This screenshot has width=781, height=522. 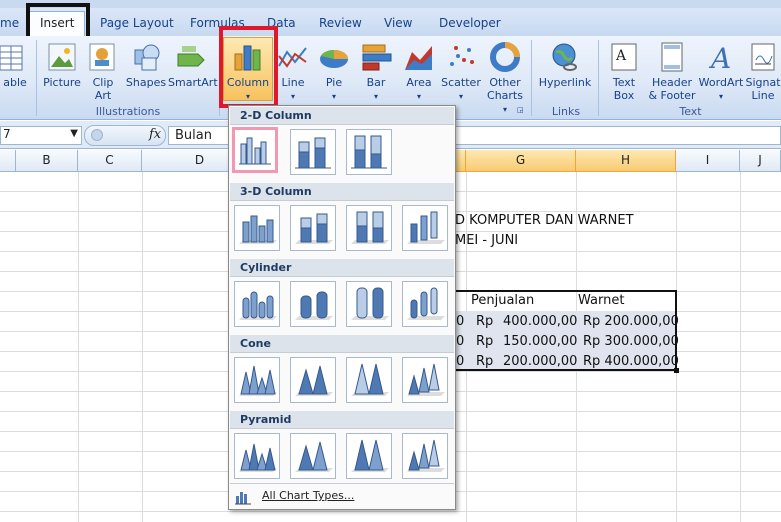 I want to click on header-footer-button: Header & Footer, so click(x=672, y=70).